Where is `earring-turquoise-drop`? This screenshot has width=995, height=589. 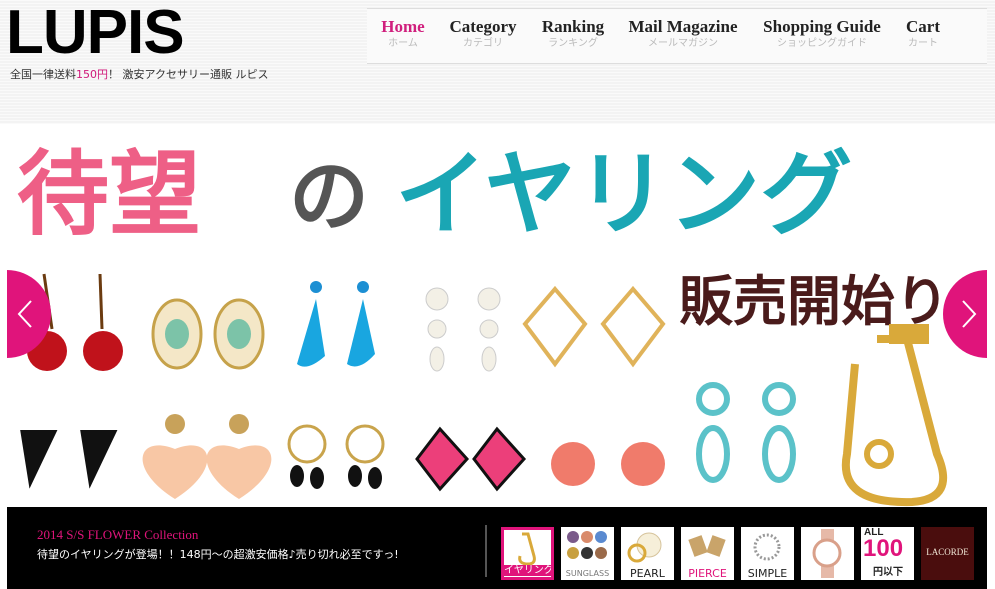 earring-turquoise-drop is located at coordinates (746, 432).